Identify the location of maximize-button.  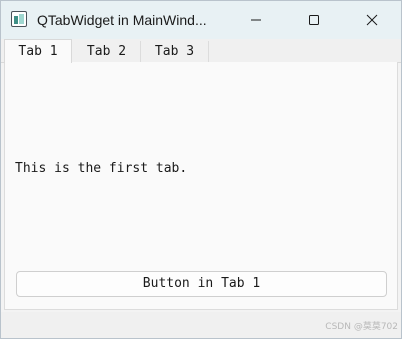
(314, 20).